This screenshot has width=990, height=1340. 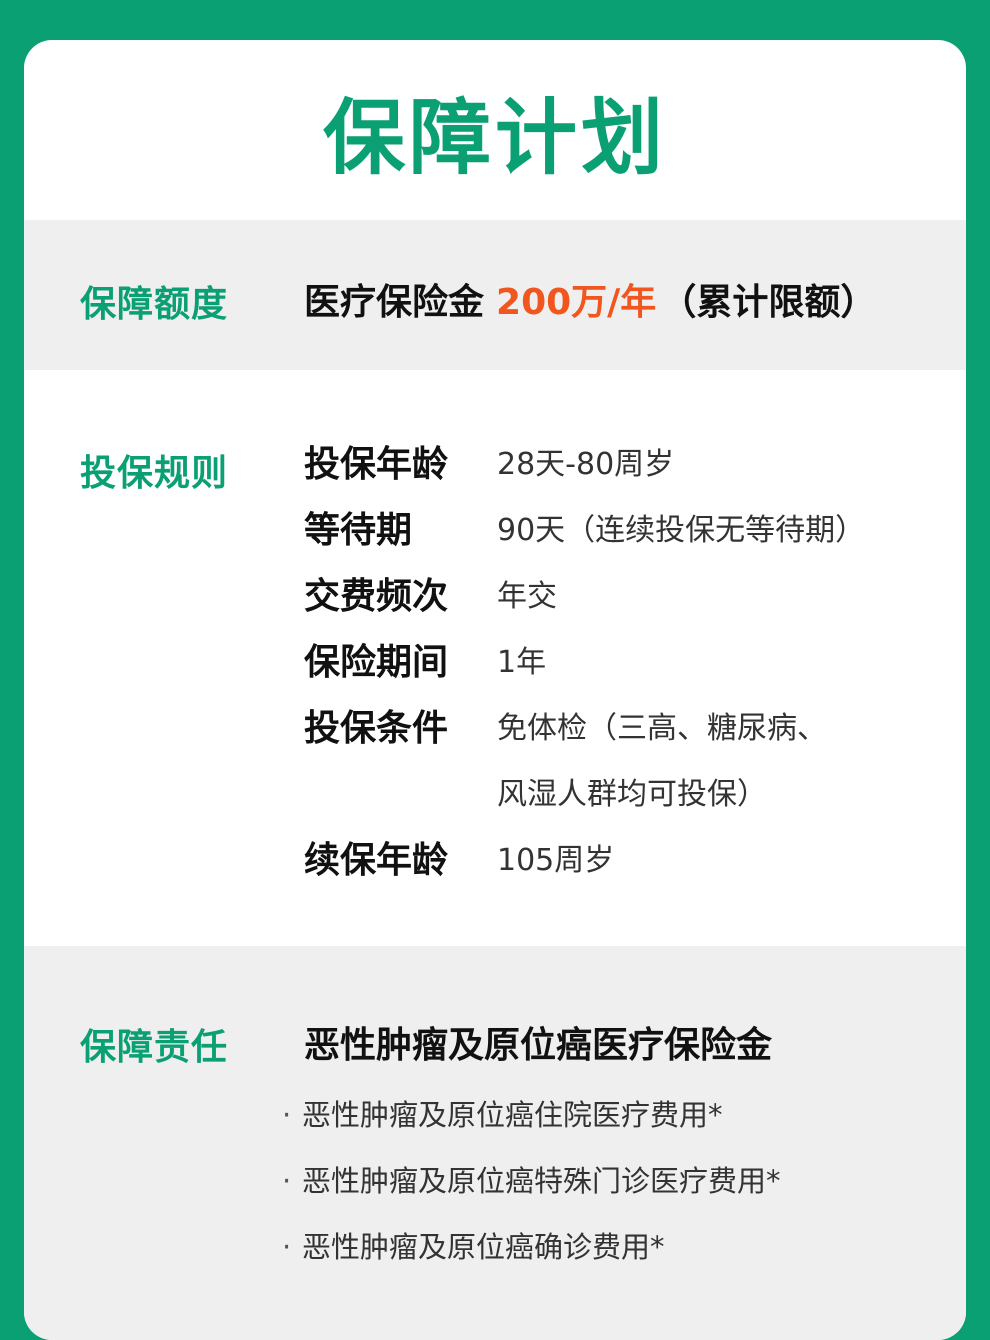 I want to click on list-item: · 恶性肿瘤及原位癌住院医疗费用*, so click(x=502, y=1113).